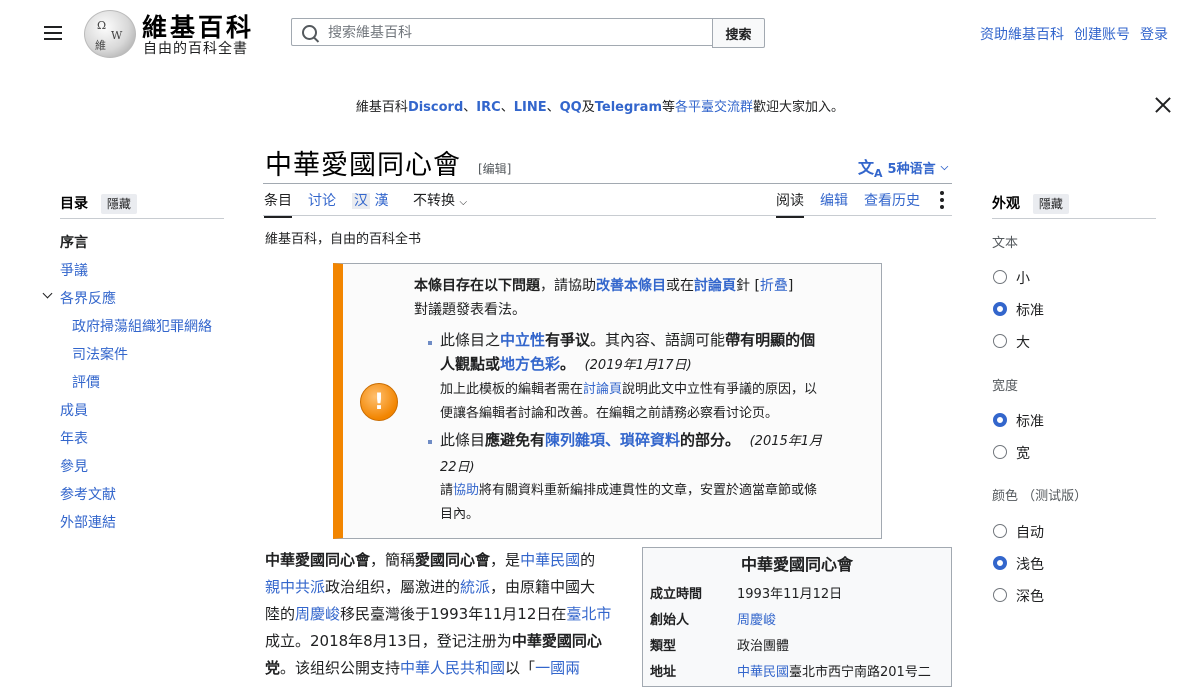 The height and width of the screenshot is (687, 1200). Describe the element at coordinates (466, 490) in the screenshot. I see `help-link: 協助` at that location.